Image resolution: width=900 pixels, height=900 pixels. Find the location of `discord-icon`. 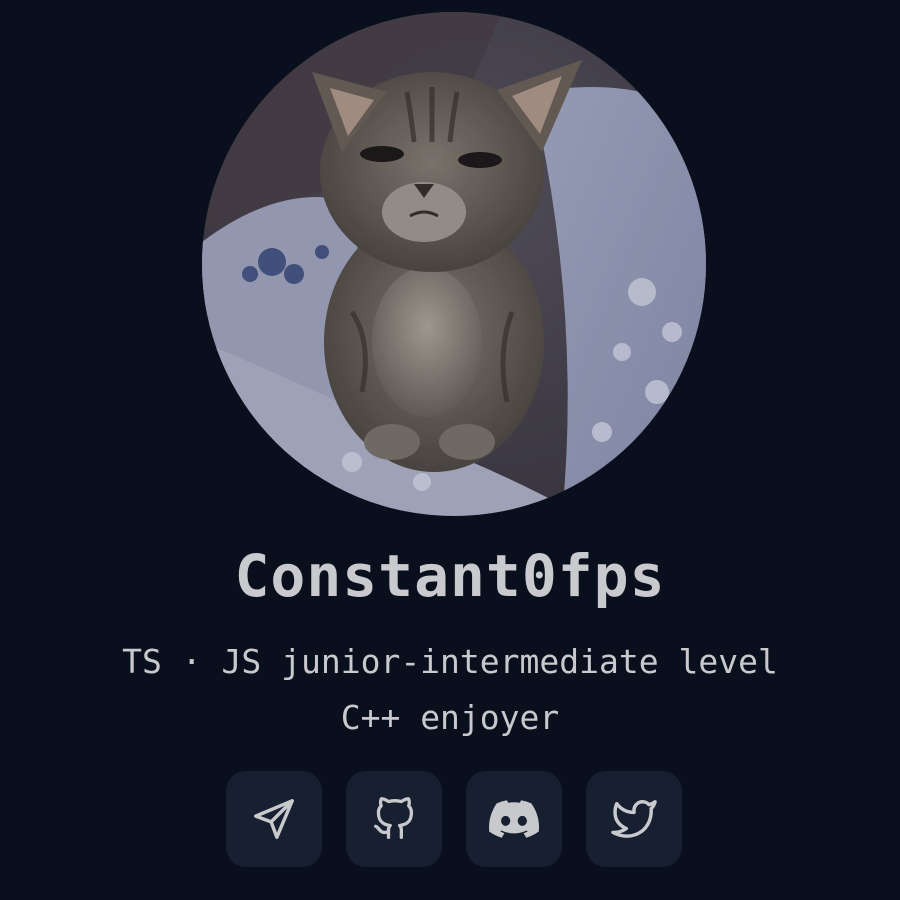

discord-icon is located at coordinates (514, 819).